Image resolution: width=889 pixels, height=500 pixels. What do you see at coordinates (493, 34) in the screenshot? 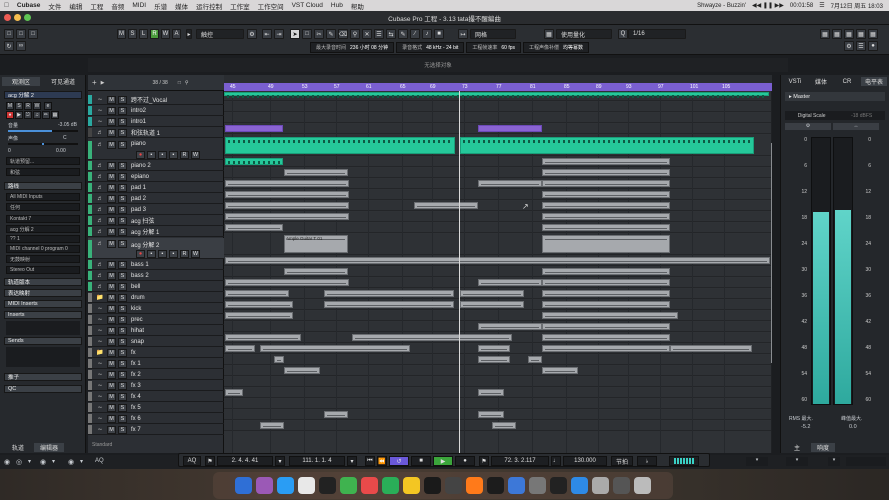
I see `grid-type-select: 网格` at bounding box center [493, 34].